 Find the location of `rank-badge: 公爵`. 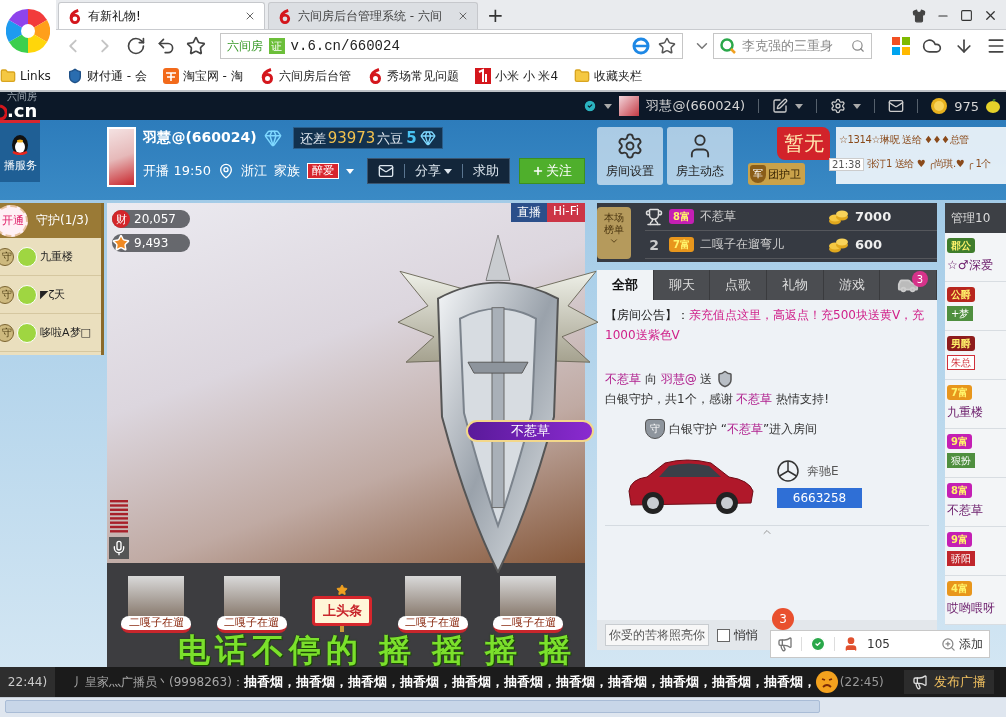

rank-badge: 公爵 is located at coordinates (961, 294).